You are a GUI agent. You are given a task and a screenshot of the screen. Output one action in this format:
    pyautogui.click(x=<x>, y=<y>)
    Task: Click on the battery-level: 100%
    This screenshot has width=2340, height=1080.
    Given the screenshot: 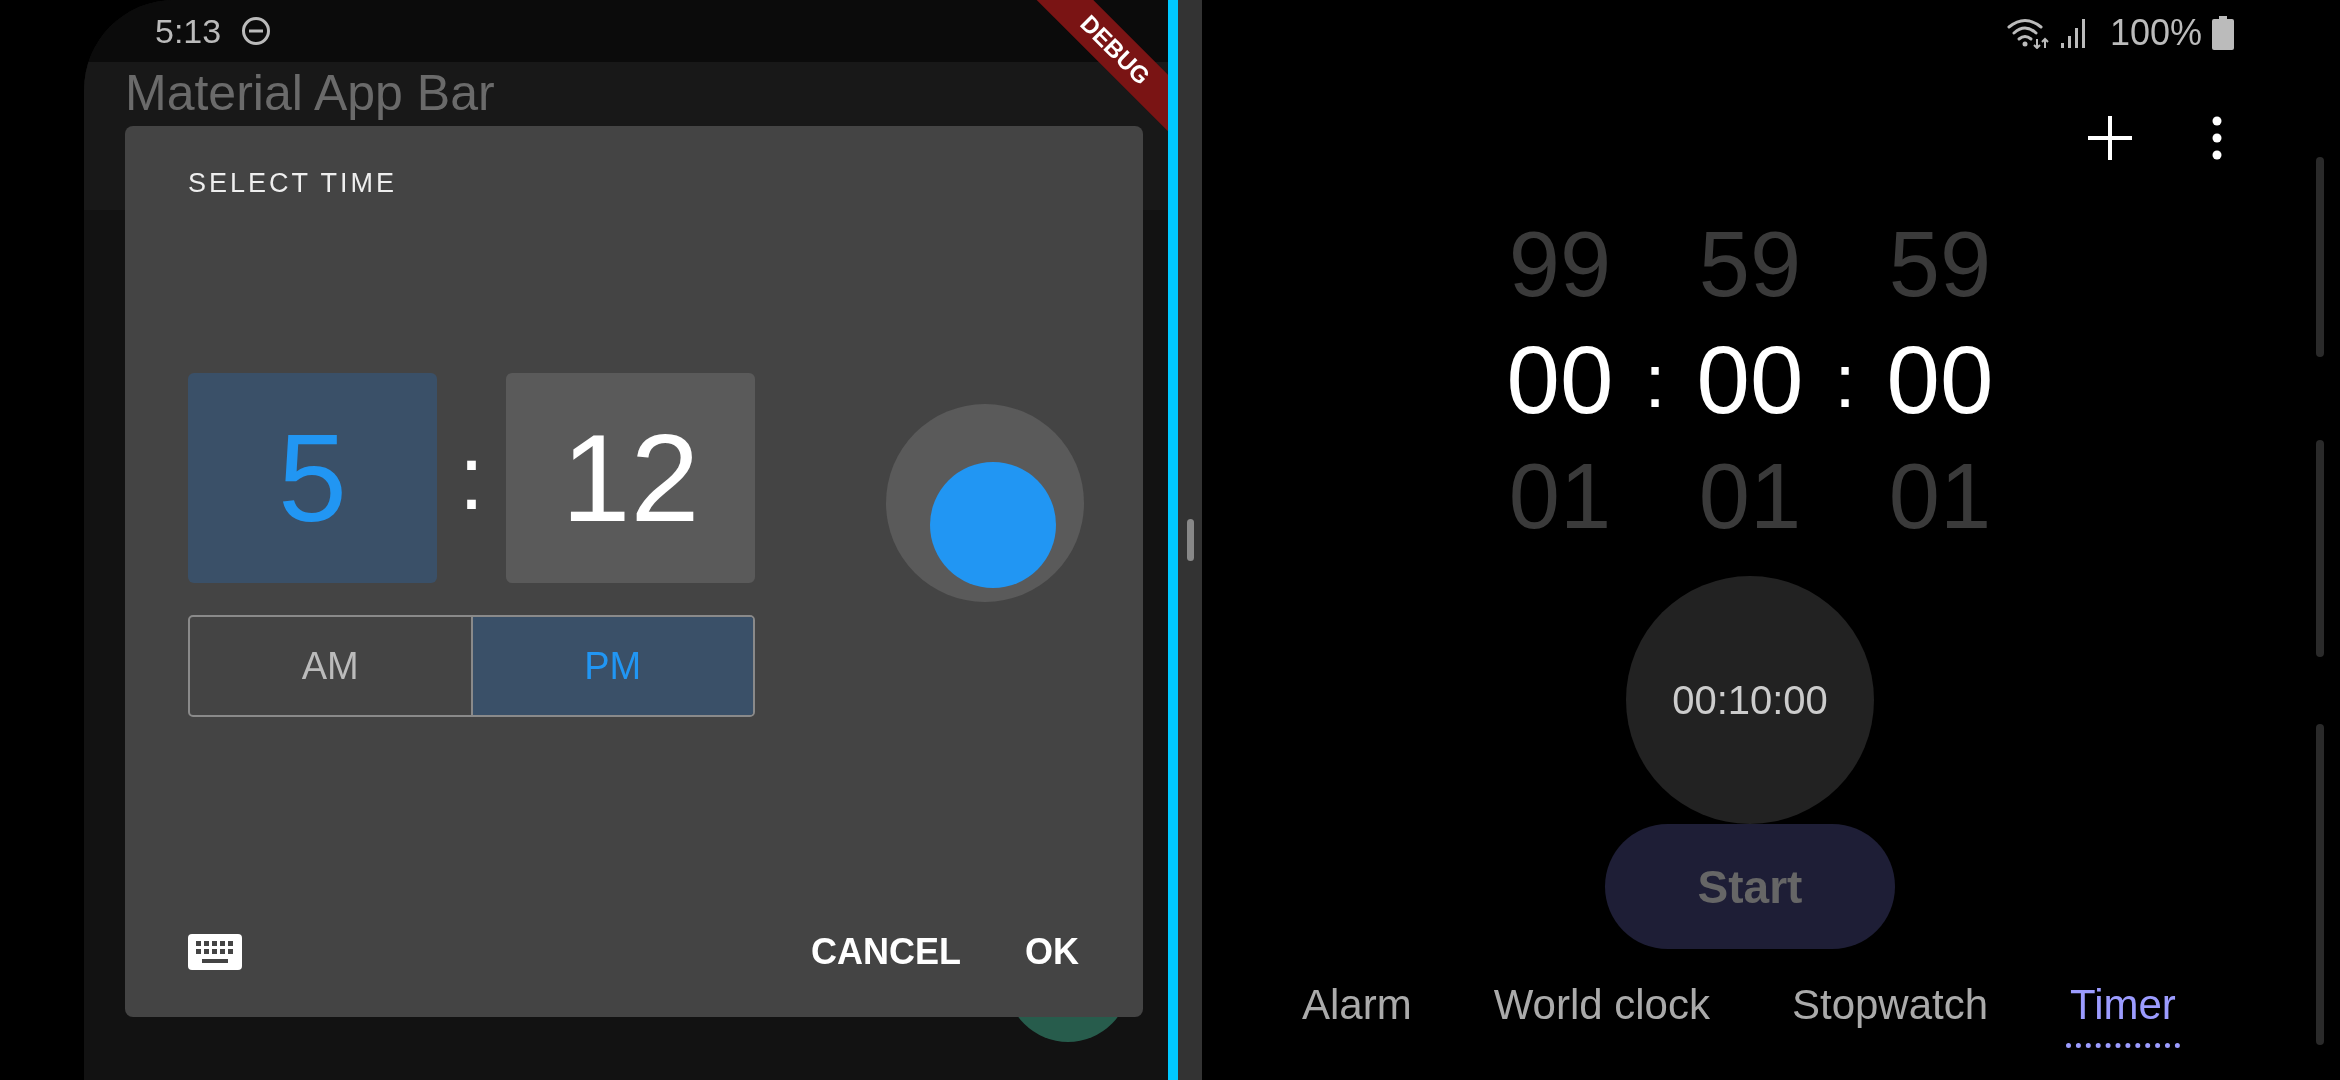 What is the action you would take?
    pyautogui.click(x=2155, y=33)
    